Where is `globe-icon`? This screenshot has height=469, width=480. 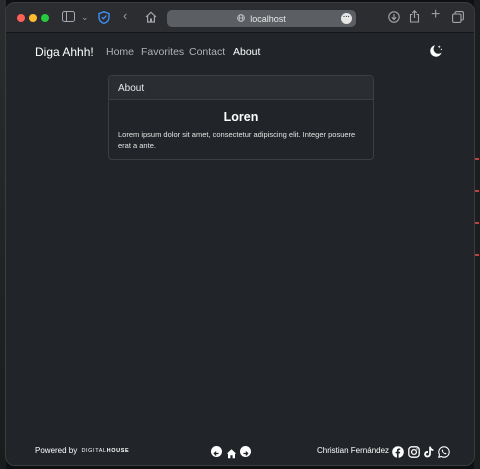 globe-icon is located at coordinates (241, 18).